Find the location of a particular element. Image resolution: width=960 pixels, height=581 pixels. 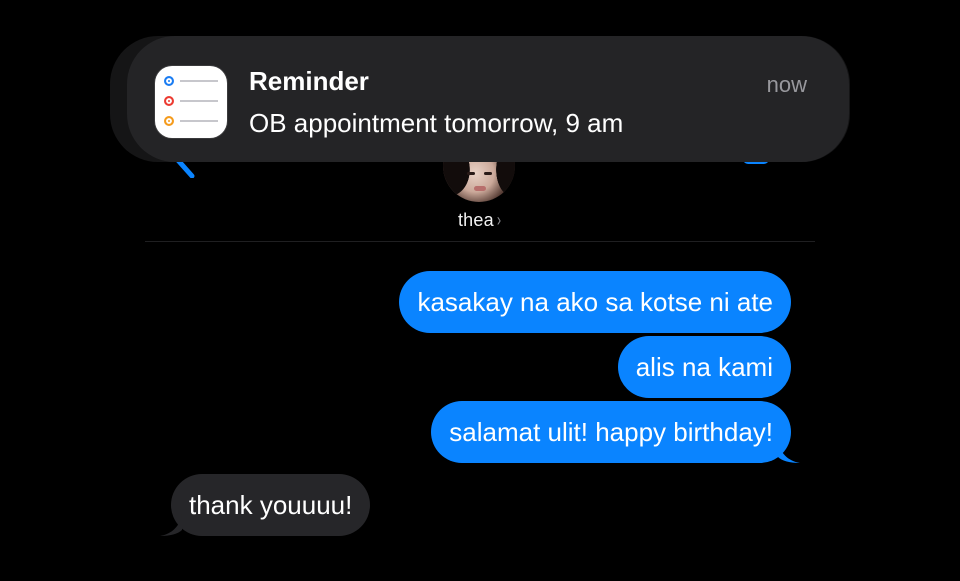

notification-body: OB appointment tomorrow, 9 am is located at coordinates (436, 123).